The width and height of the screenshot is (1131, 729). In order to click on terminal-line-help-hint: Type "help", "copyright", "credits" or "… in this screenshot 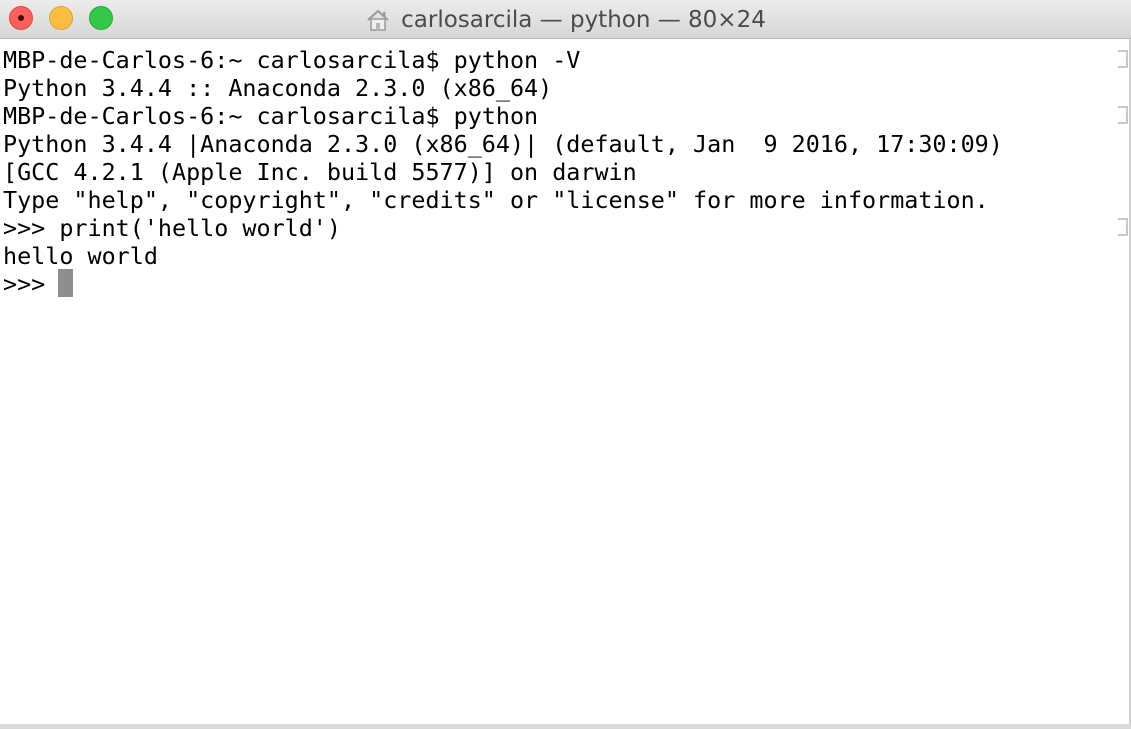, I will do `click(496, 200)`.